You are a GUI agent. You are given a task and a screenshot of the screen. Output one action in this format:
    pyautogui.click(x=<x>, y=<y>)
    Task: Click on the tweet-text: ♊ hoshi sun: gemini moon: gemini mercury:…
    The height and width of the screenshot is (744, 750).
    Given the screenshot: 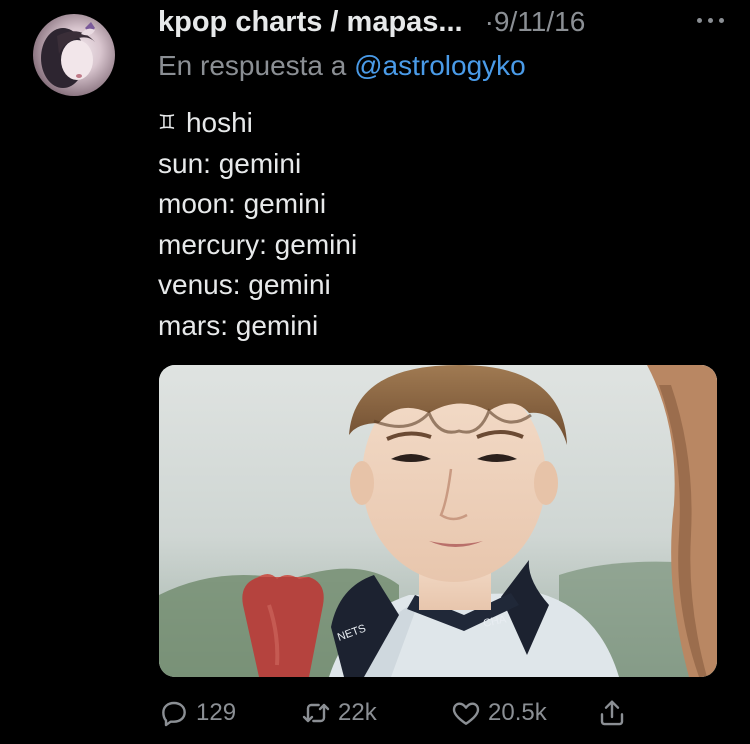 What is the action you would take?
    pyautogui.click(x=257, y=224)
    